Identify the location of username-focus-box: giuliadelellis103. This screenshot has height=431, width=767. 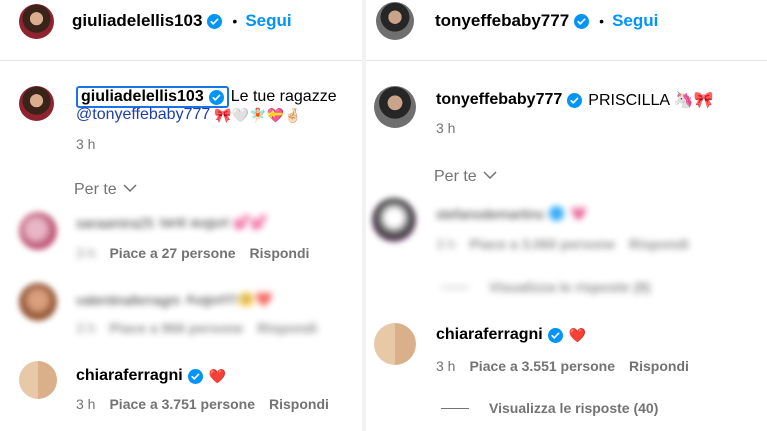
(152, 97).